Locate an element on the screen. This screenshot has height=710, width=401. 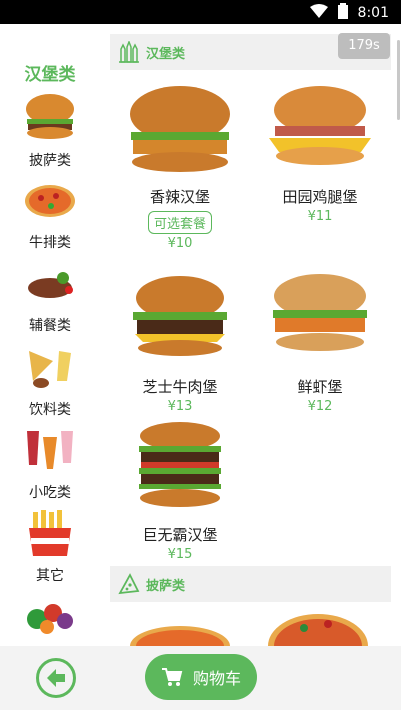
product-price: ¥15 is located at coordinates (180, 554).